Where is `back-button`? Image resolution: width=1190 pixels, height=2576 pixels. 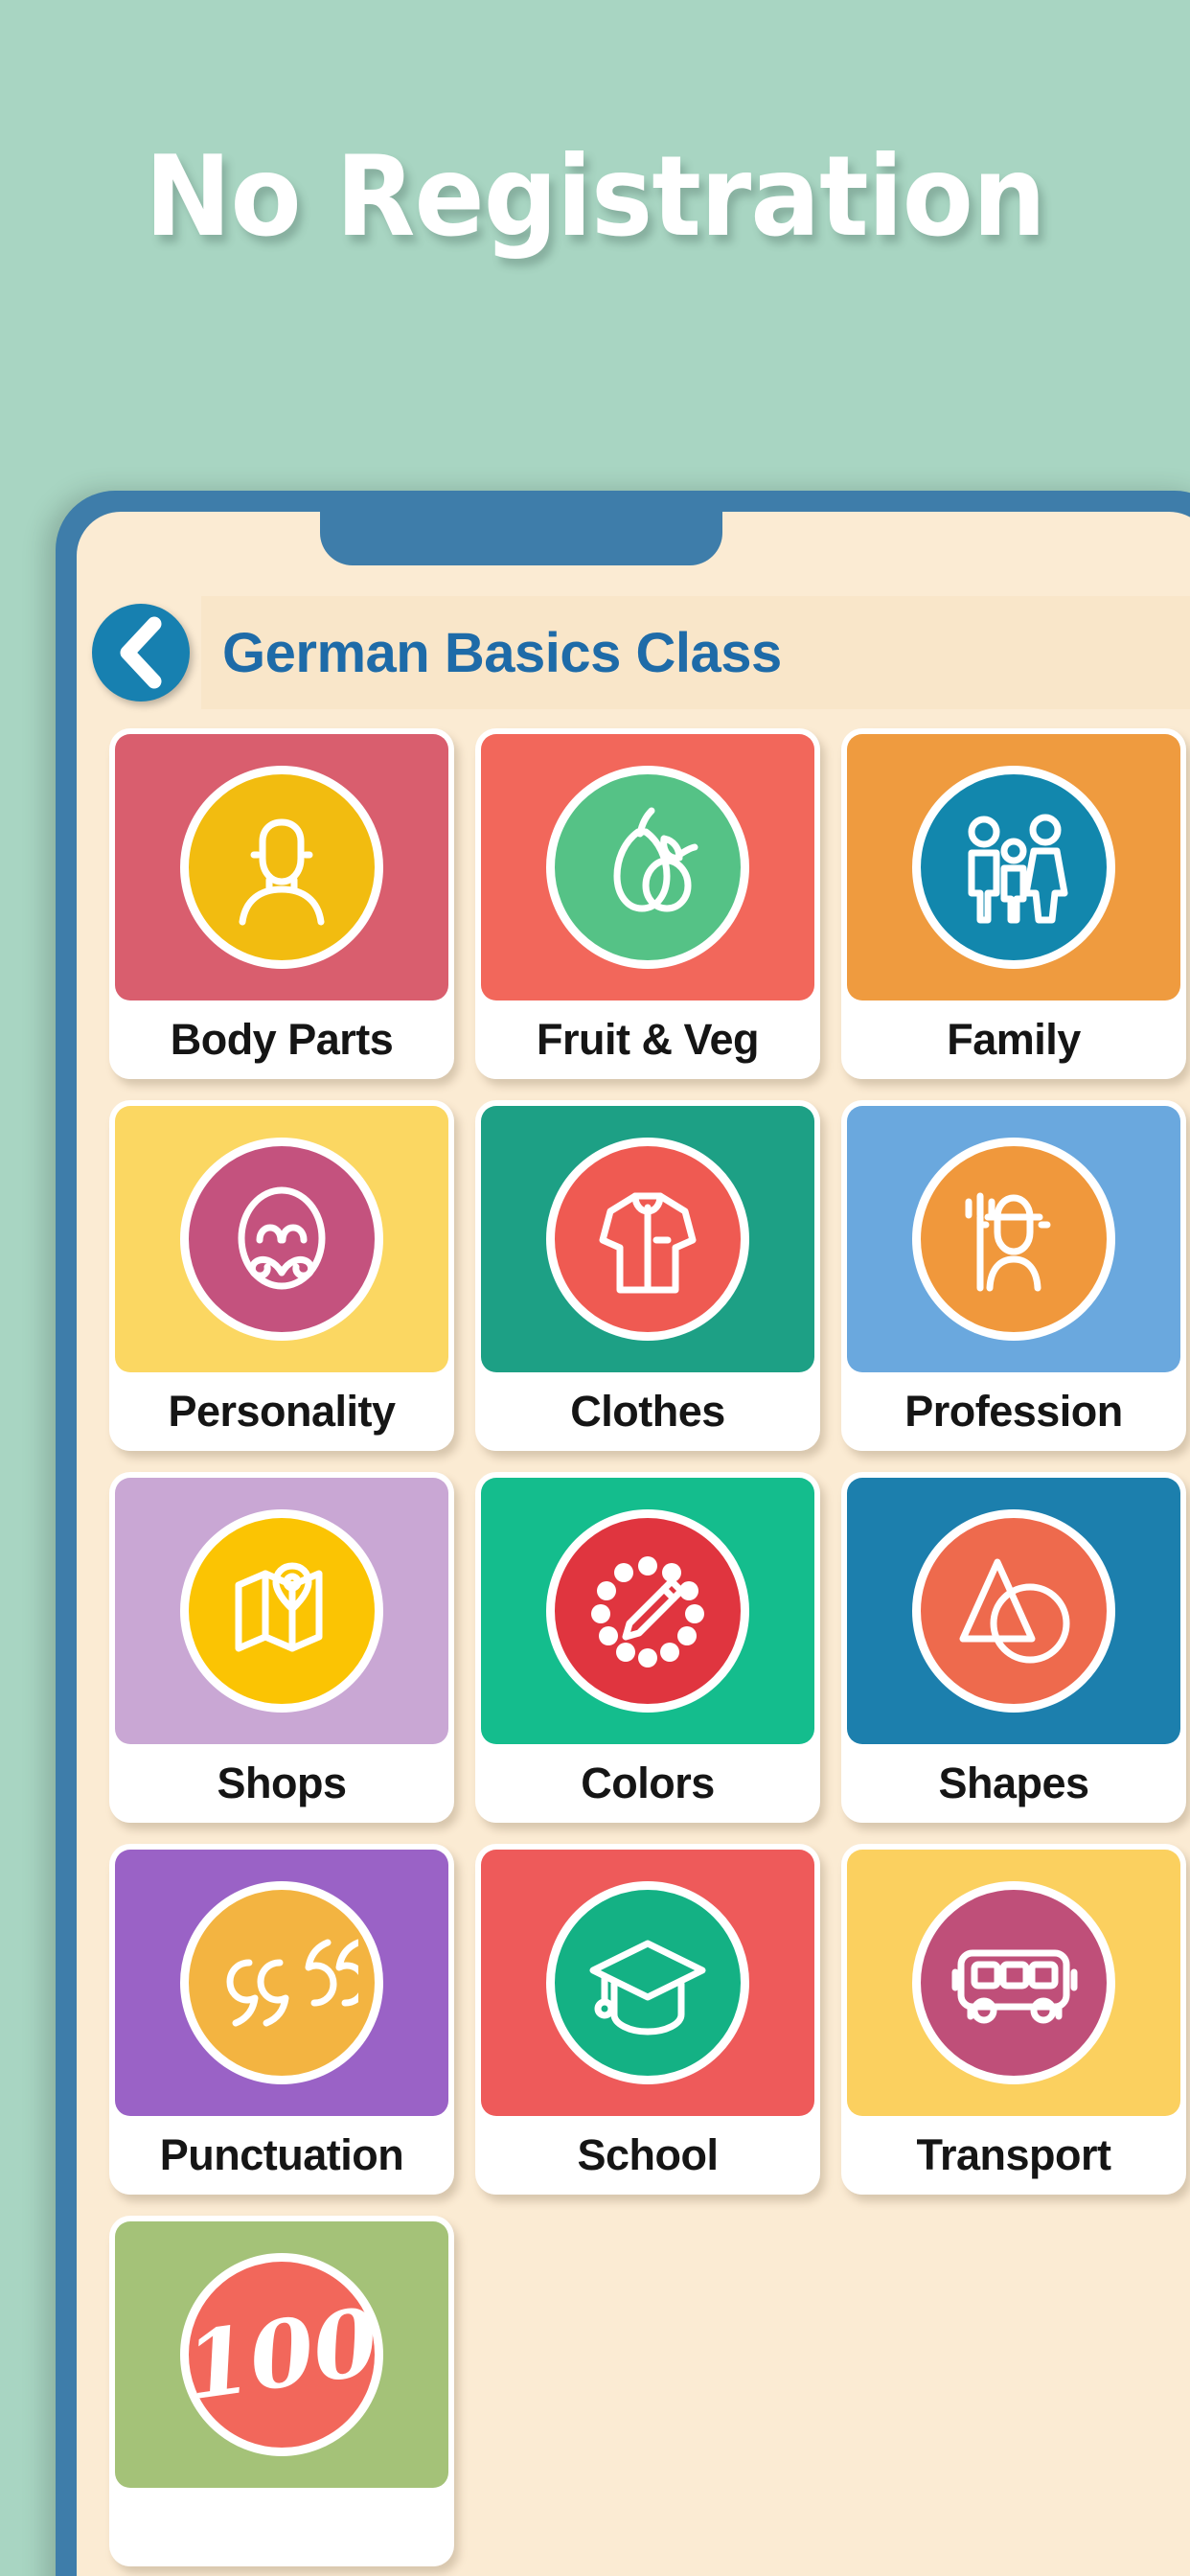 back-button is located at coordinates (141, 653).